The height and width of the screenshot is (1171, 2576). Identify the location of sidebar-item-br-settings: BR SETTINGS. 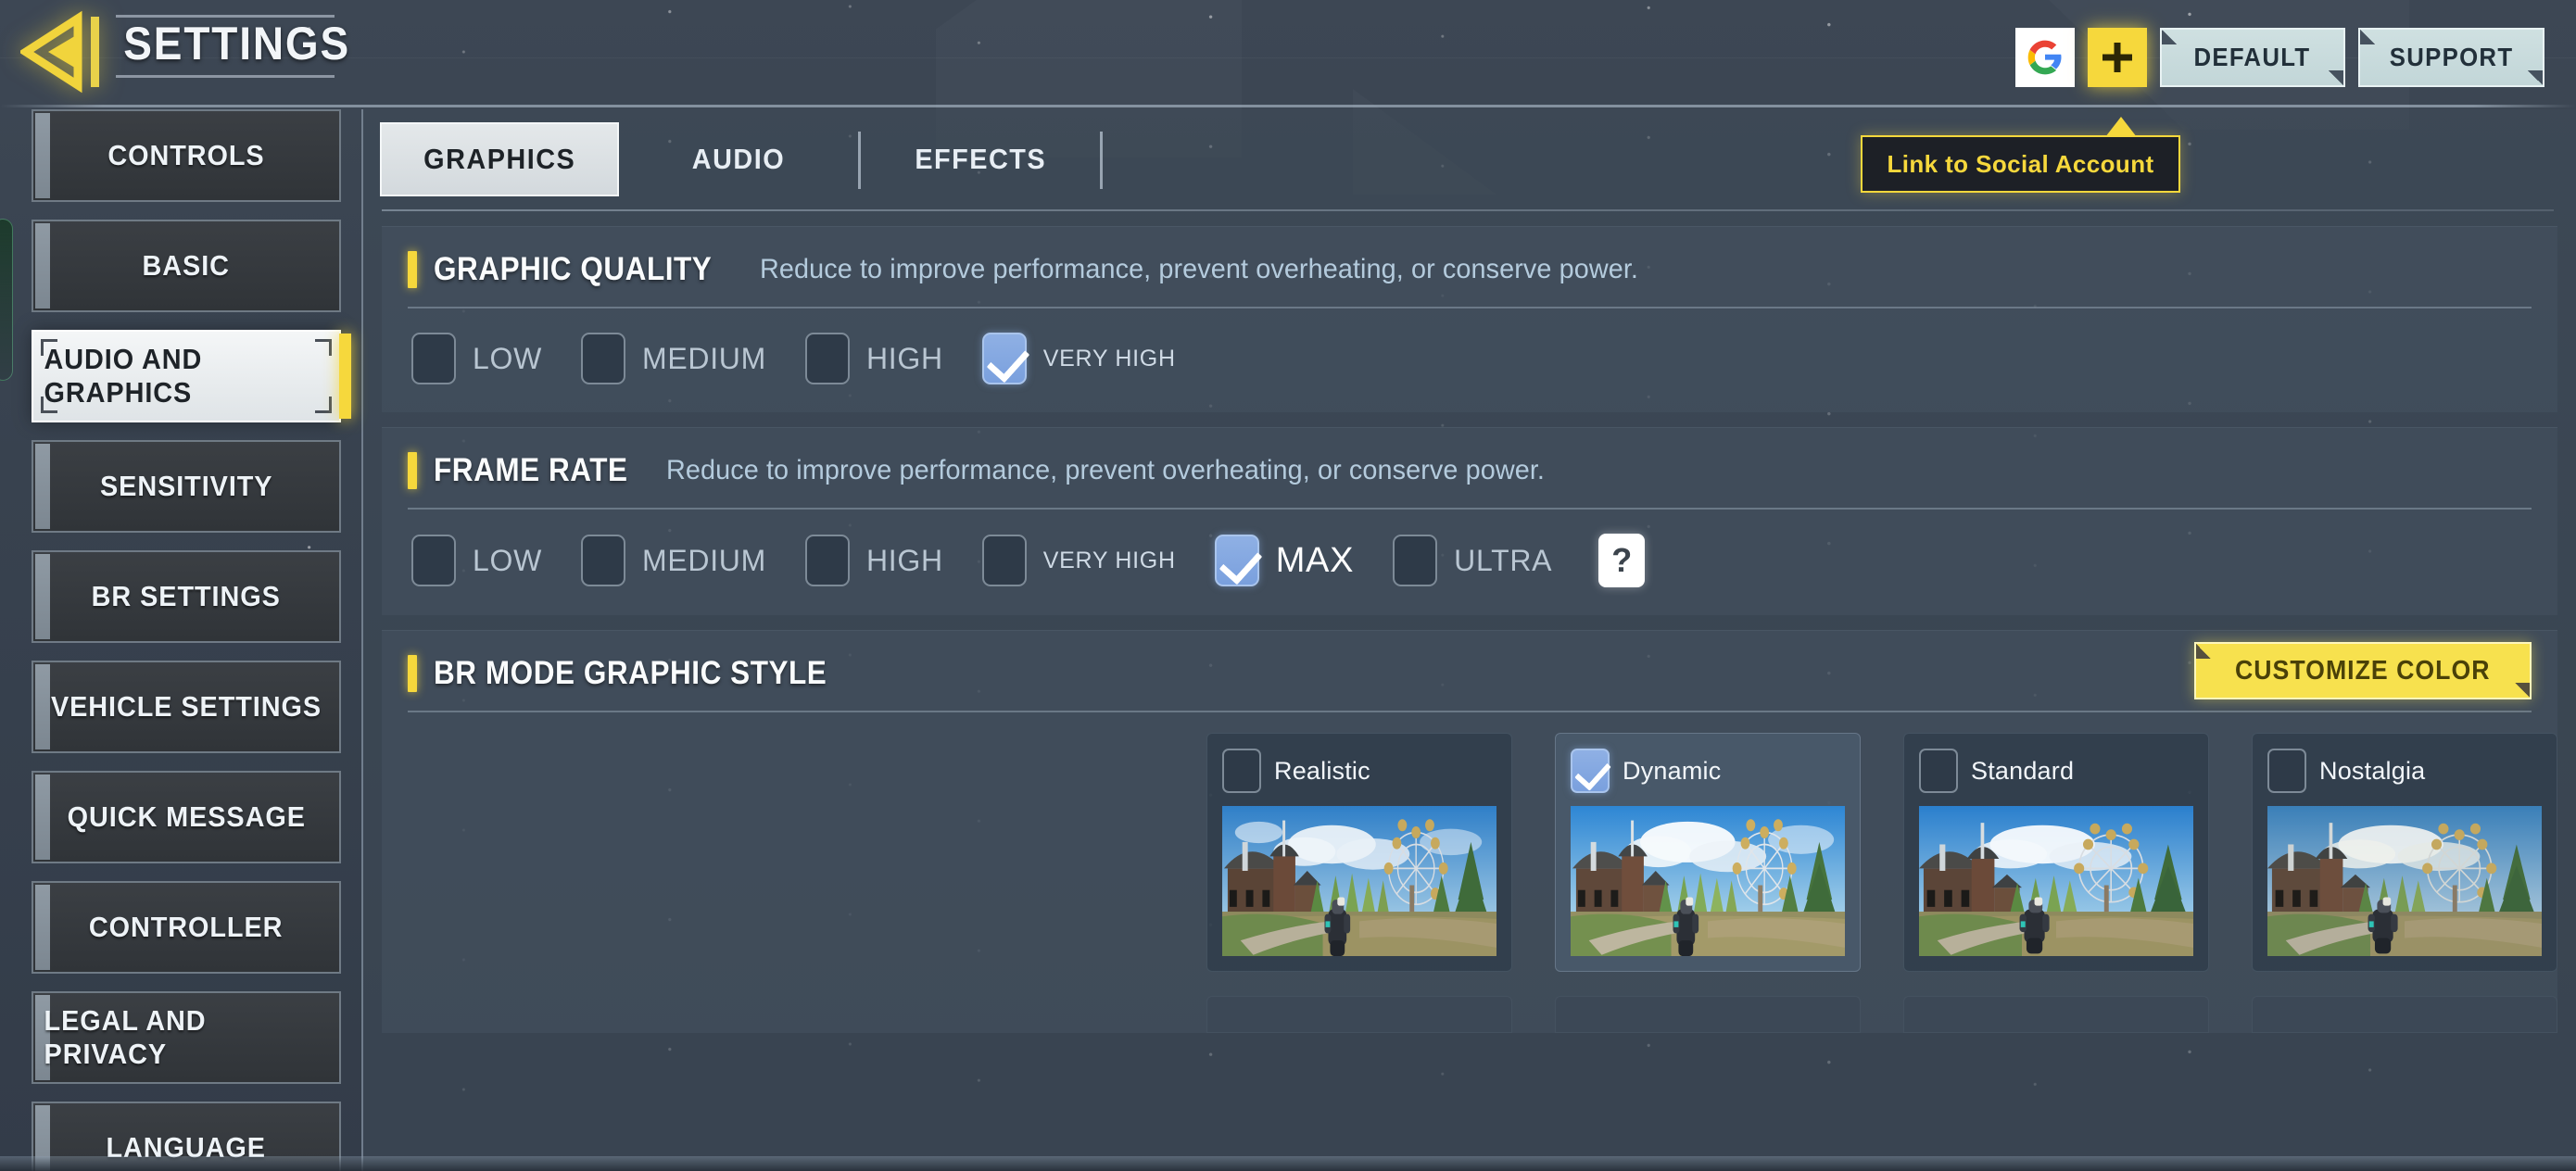
(186, 597).